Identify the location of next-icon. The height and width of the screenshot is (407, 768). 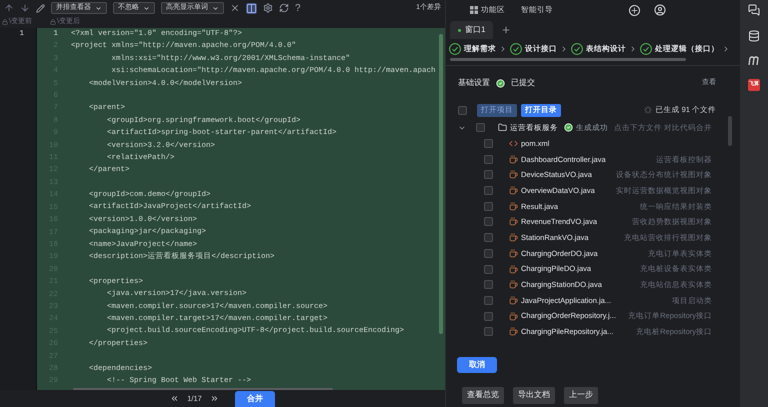
(214, 398).